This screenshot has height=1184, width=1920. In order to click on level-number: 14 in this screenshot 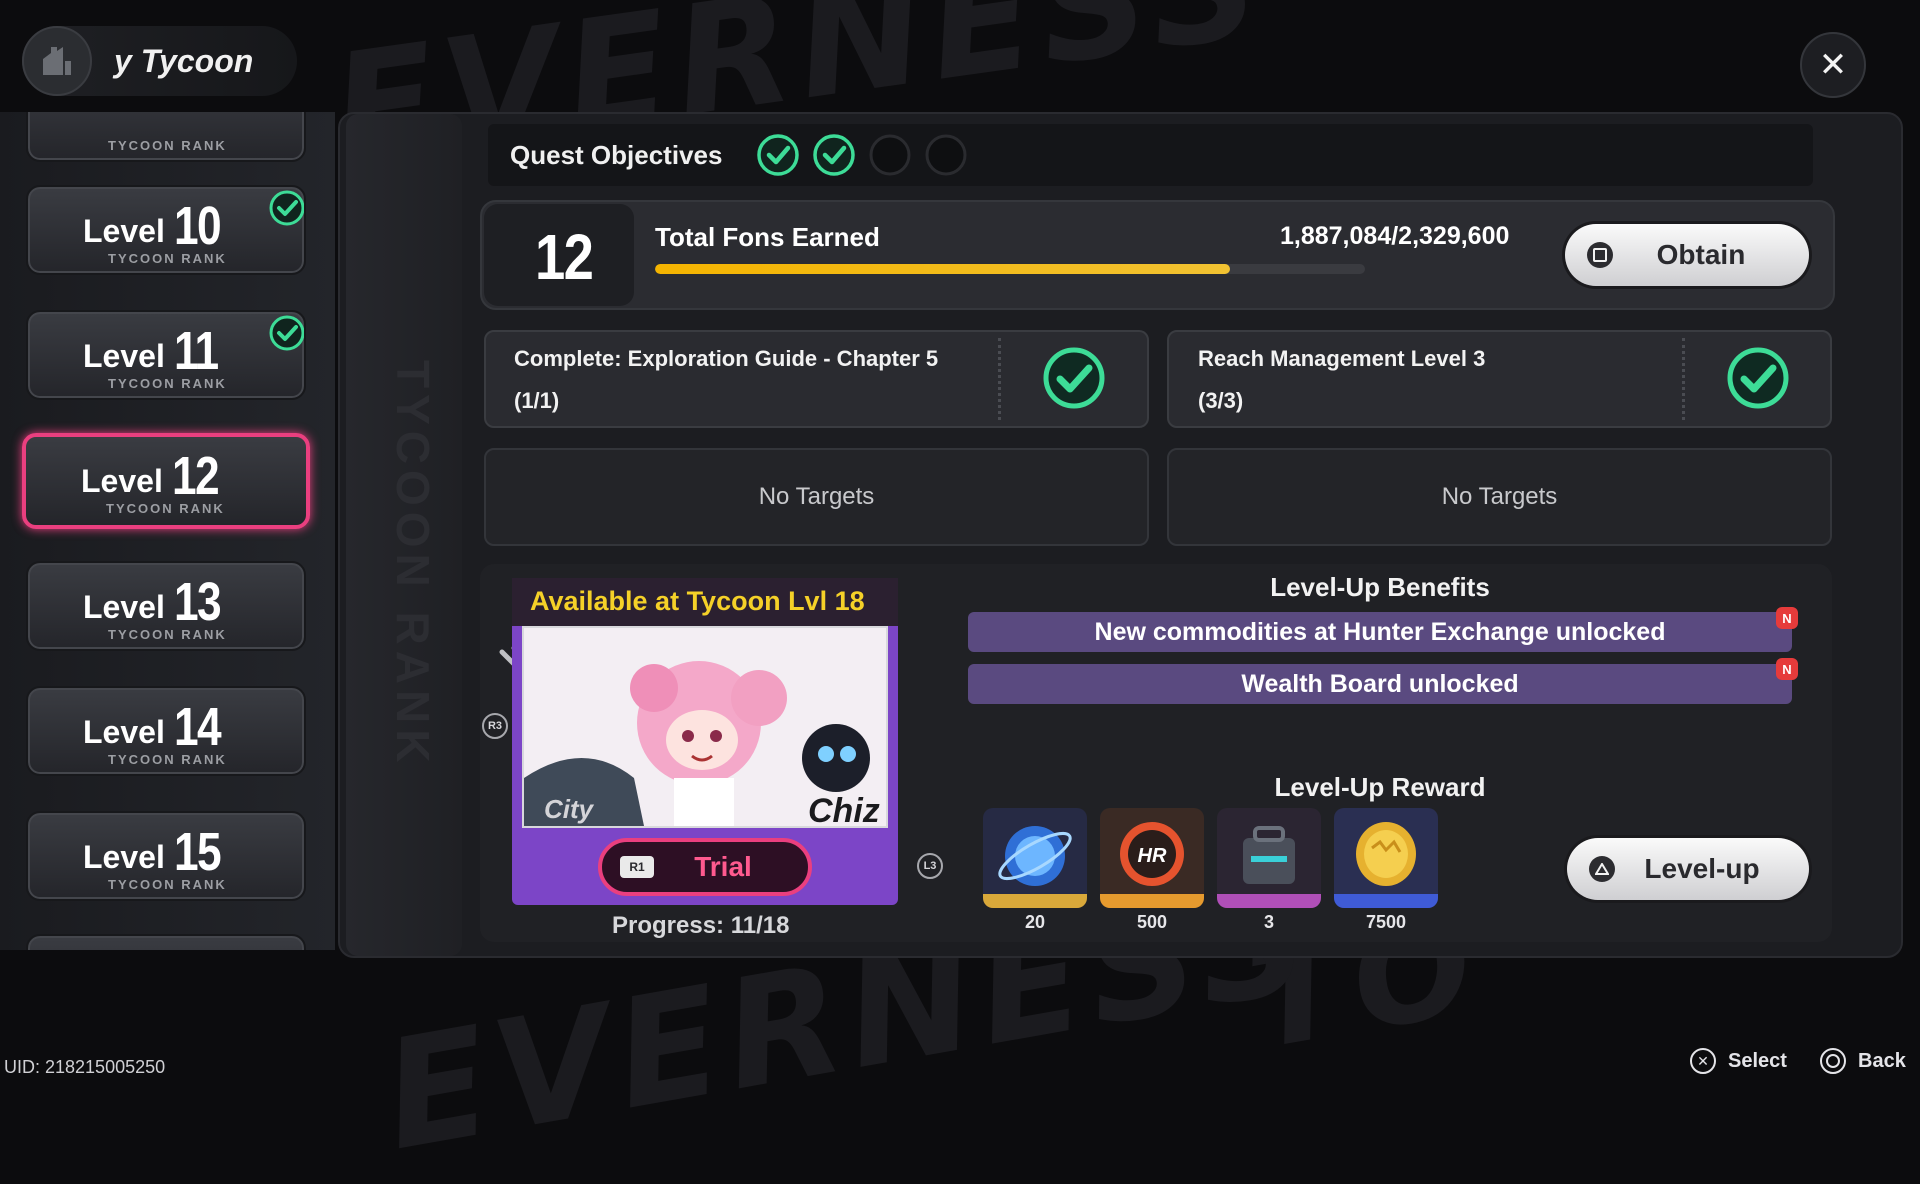, I will do `click(198, 727)`.